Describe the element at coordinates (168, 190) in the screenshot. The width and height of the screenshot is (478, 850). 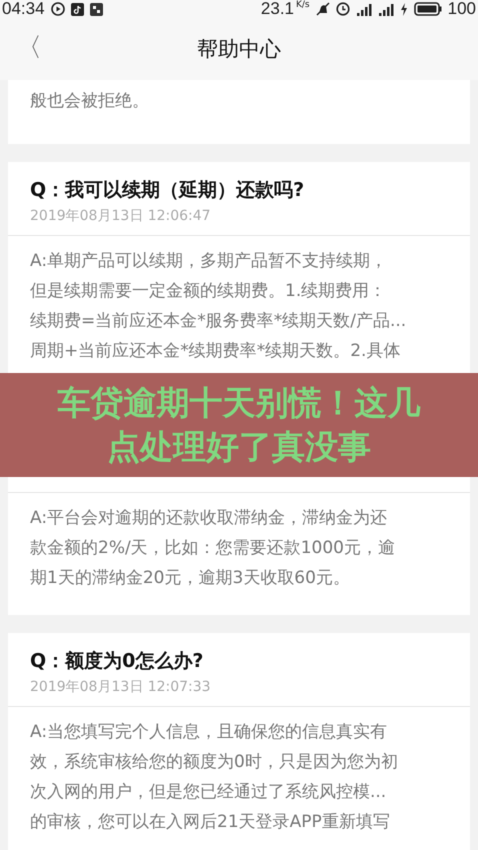
I see `faq-question: Q：我可以续期（延期）还款吗?` at that location.